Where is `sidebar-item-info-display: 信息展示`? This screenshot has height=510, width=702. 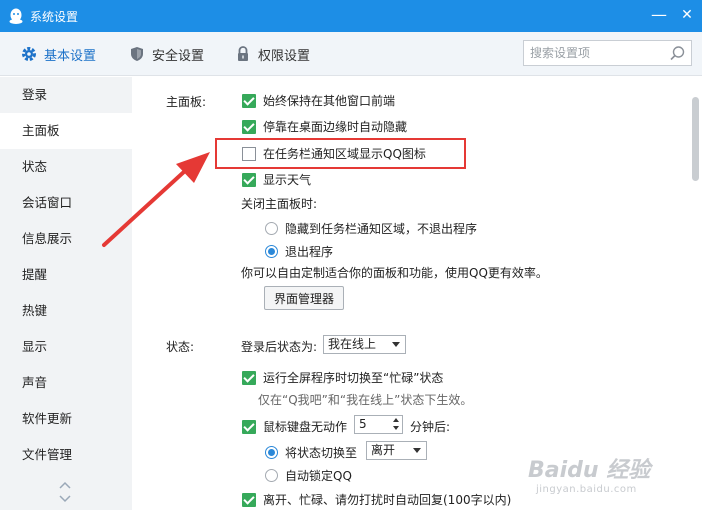
sidebar-item-info-display: 信息展示 is located at coordinates (66, 239).